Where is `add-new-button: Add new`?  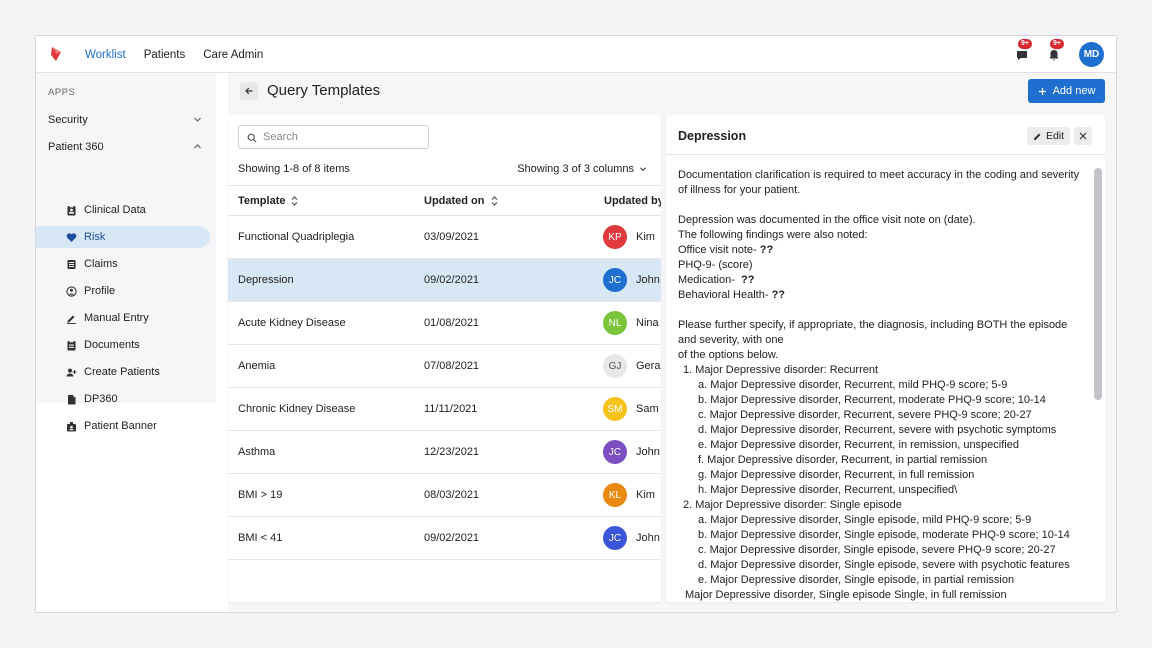
add-new-button: Add new is located at coordinates (1066, 91).